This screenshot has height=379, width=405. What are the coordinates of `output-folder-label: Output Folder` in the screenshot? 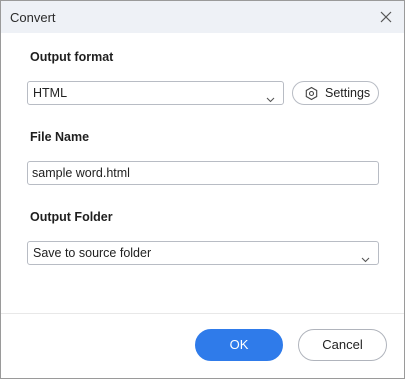 It's located at (71, 217).